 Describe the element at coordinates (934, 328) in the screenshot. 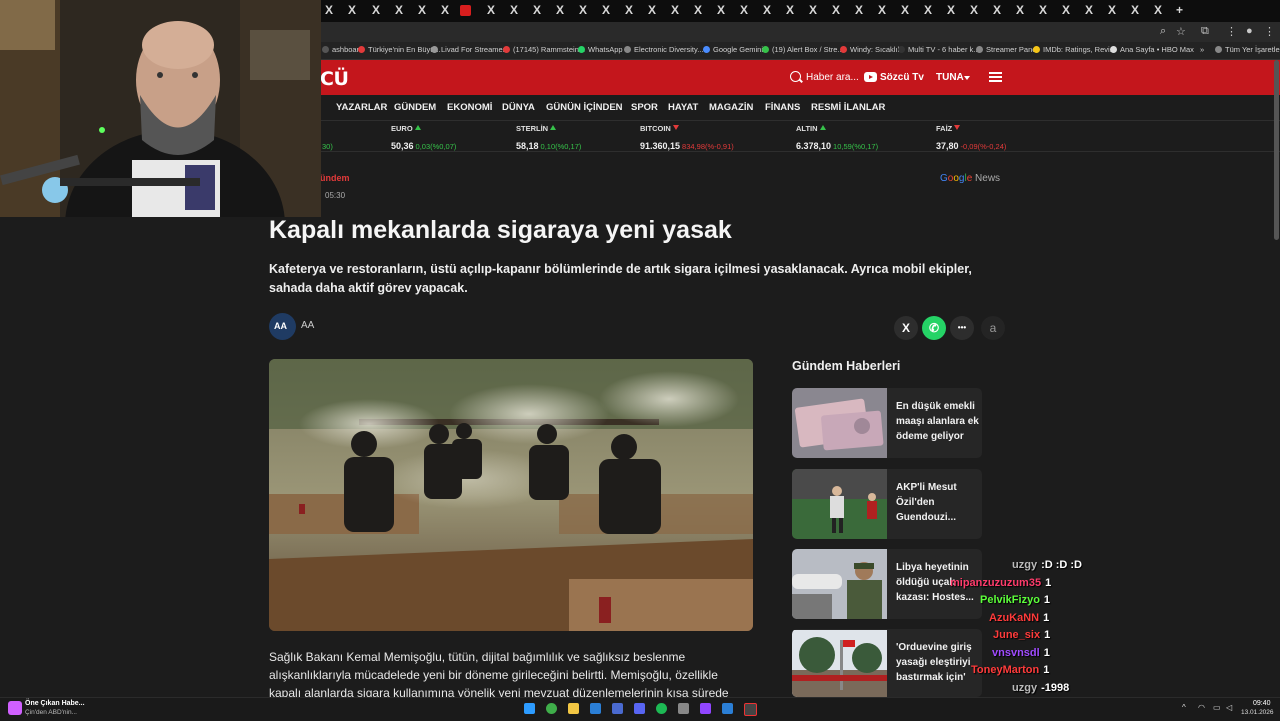

I see `share-whatsapp-button: ✆` at that location.